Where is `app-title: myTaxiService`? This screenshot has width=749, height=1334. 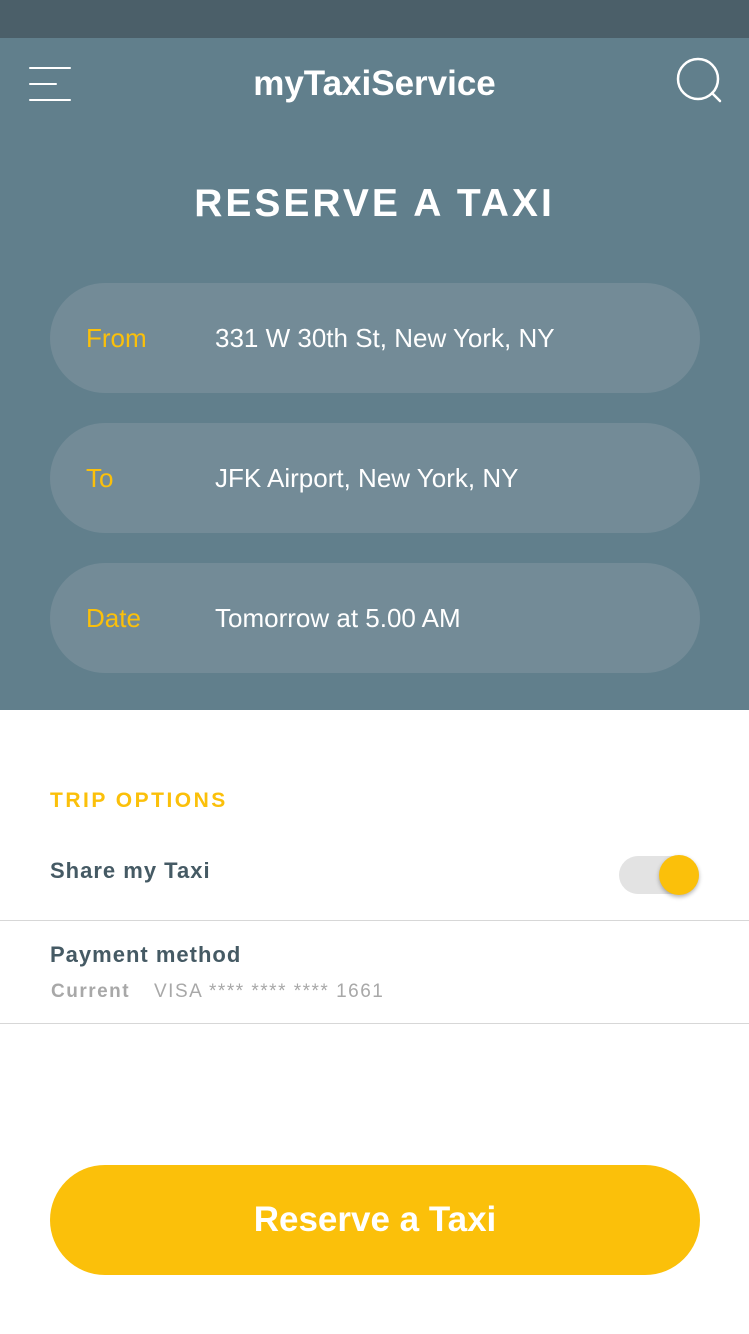
app-title: myTaxiService is located at coordinates (374, 83).